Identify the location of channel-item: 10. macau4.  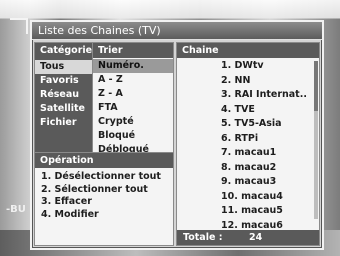
(245, 197).